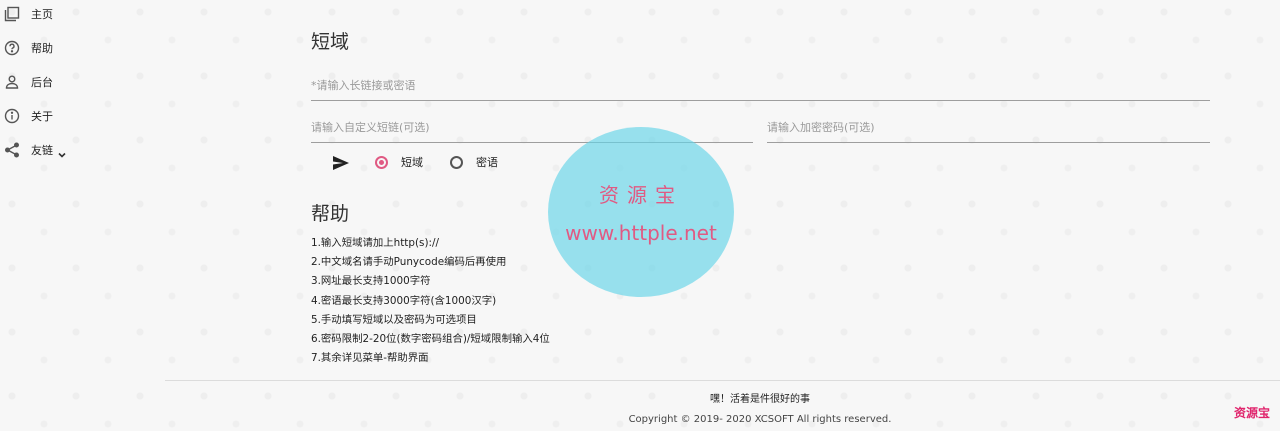 The height and width of the screenshot is (431, 1280). What do you see at coordinates (409, 262) in the screenshot?
I see `help-item: 2.中文域名请手动Punycode编码后再使用` at bounding box center [409, 262].